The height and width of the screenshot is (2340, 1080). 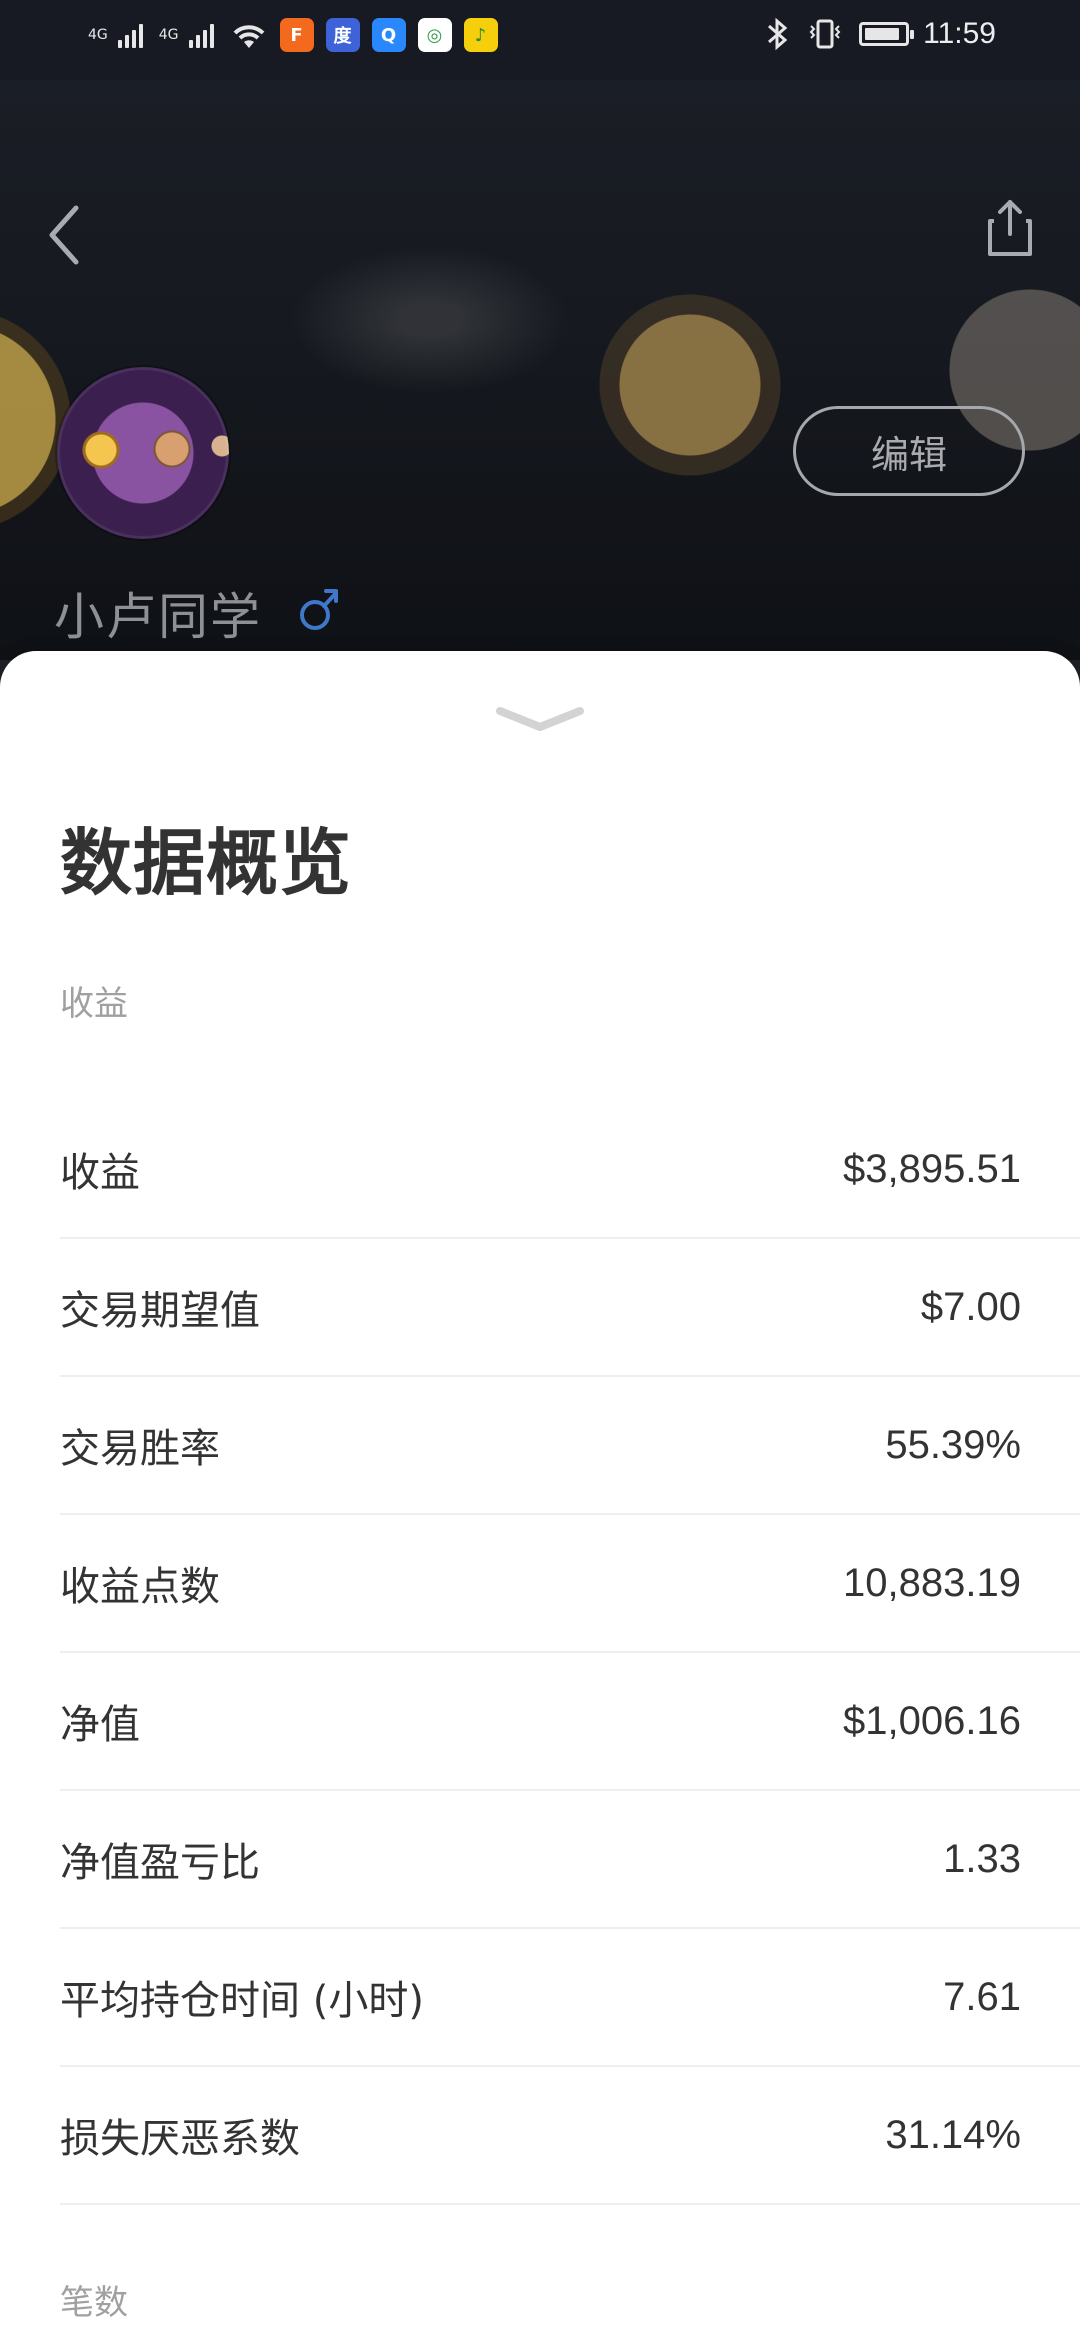 I want to click on stat-label: 收益点数, so click(x=140, y=1587).